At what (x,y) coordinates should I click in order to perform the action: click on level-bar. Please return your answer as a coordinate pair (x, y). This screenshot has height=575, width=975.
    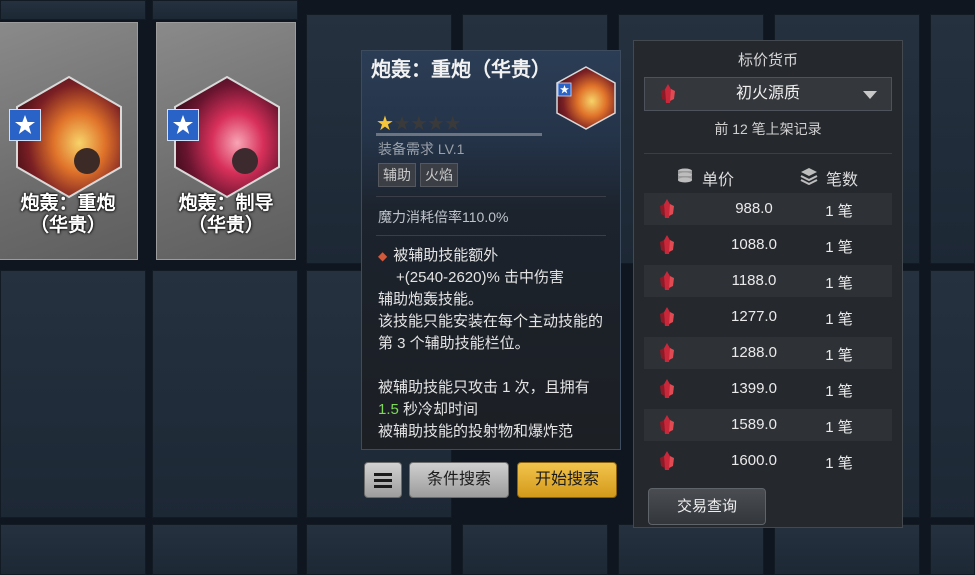
    Looking at the image, I should click on (459, 134).